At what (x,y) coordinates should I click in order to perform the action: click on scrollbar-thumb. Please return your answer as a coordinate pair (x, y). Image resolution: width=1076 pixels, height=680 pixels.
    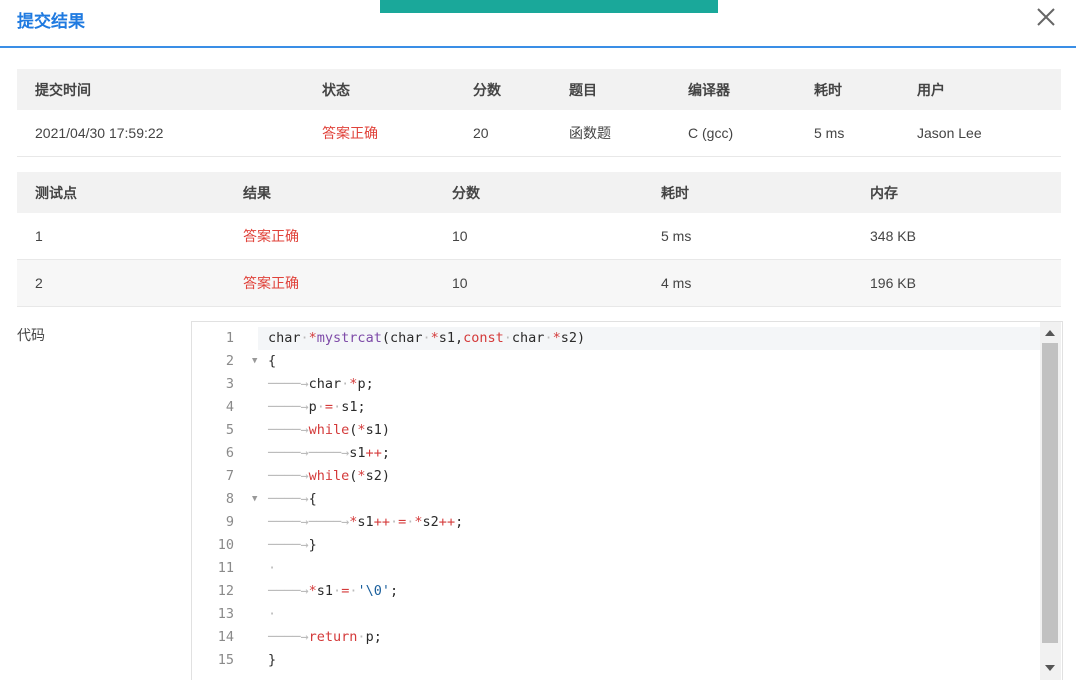
    Looking at the image, I should click on (1050, 493).